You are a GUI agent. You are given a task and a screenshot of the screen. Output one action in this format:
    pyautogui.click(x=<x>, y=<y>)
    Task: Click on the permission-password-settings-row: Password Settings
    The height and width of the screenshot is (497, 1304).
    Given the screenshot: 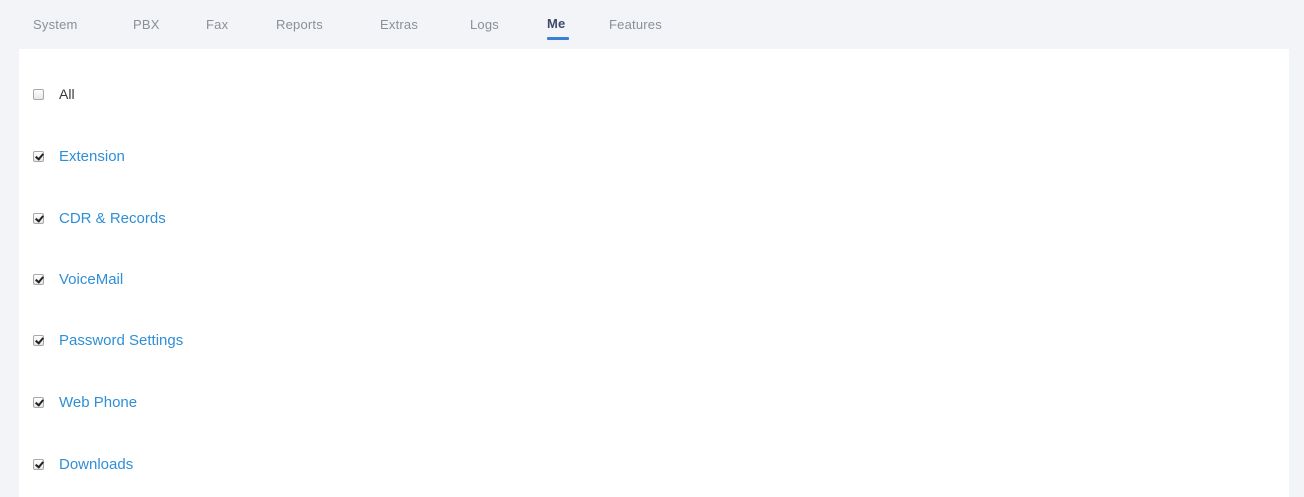 What is the action you would take?
    pyautogui.click(x=108, y=340)
    